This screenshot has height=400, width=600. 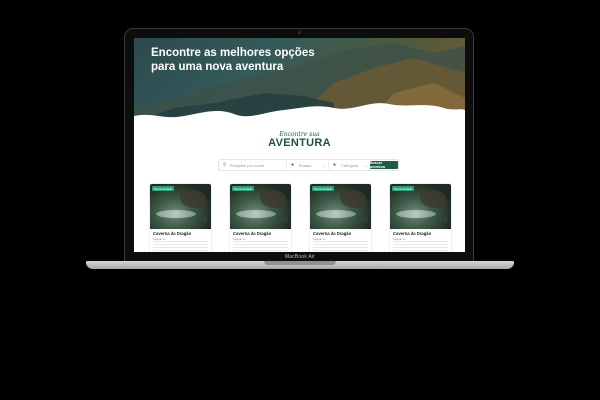 What do you see at coordinates (300, 257) in the screenshot?
I see `device-label: MacBook Air` at bounding box center [300, 257].